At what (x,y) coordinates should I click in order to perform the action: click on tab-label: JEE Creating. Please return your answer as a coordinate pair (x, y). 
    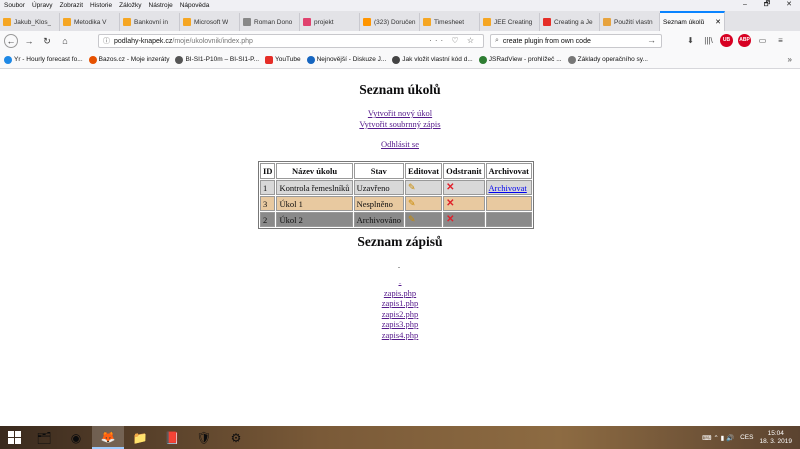
    Looking at the image, I should click on (513, 22).